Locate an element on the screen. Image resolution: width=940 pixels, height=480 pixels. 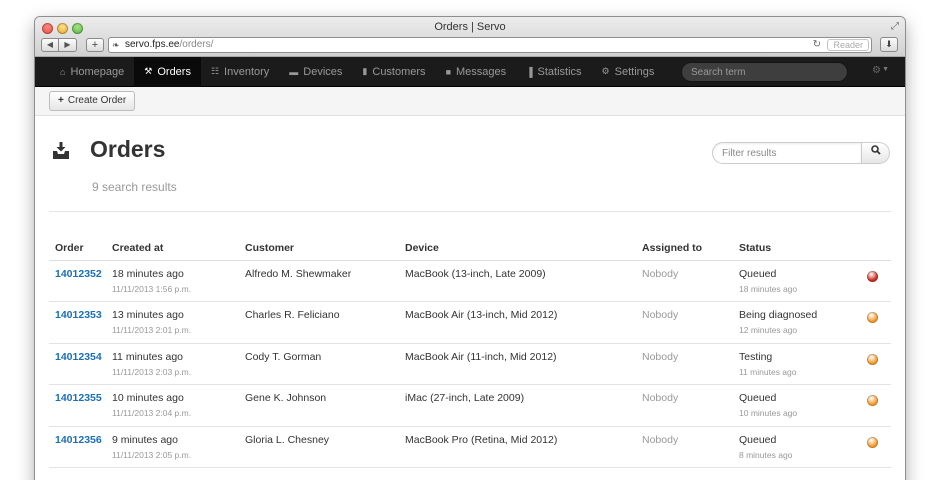
order-link: 14012356 is located at coordinates (78, 440).